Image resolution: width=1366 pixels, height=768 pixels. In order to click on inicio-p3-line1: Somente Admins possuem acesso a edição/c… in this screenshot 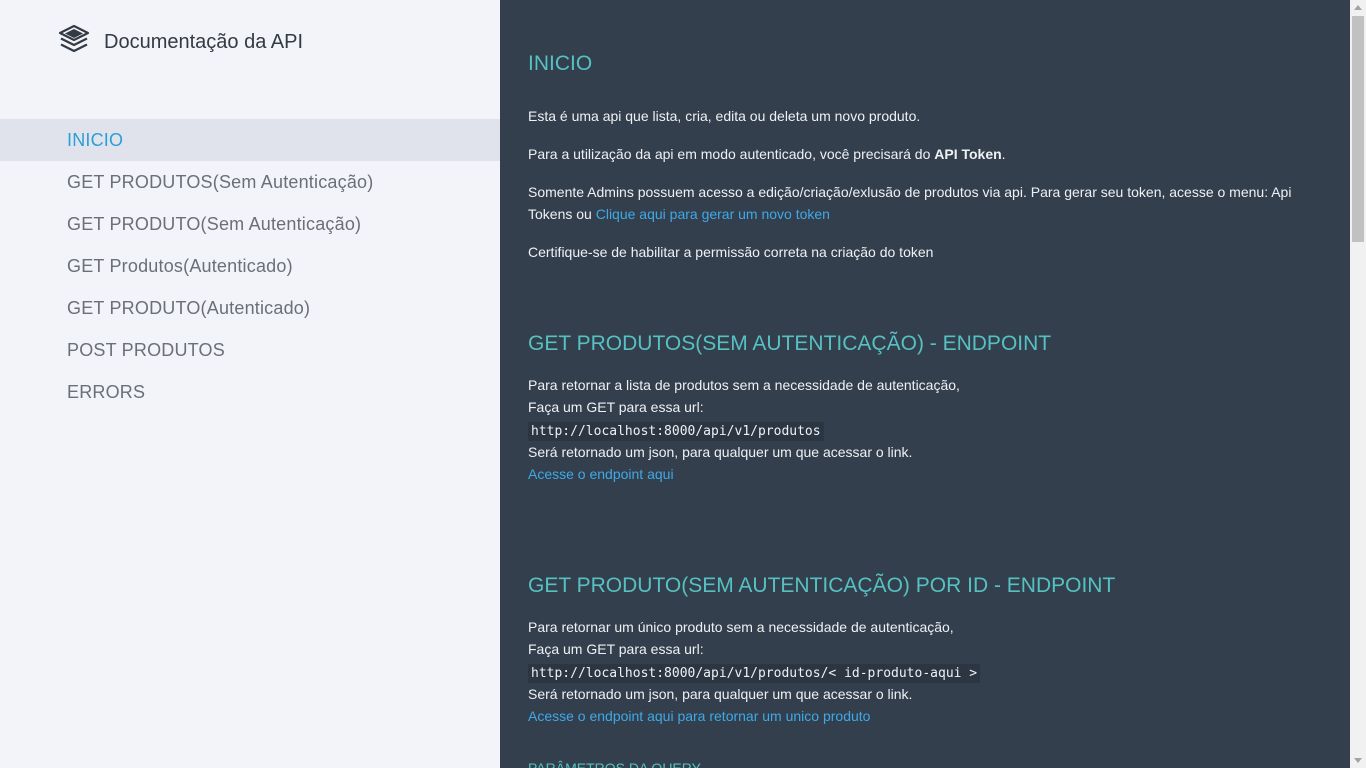, I will do `click(910, 192)`.